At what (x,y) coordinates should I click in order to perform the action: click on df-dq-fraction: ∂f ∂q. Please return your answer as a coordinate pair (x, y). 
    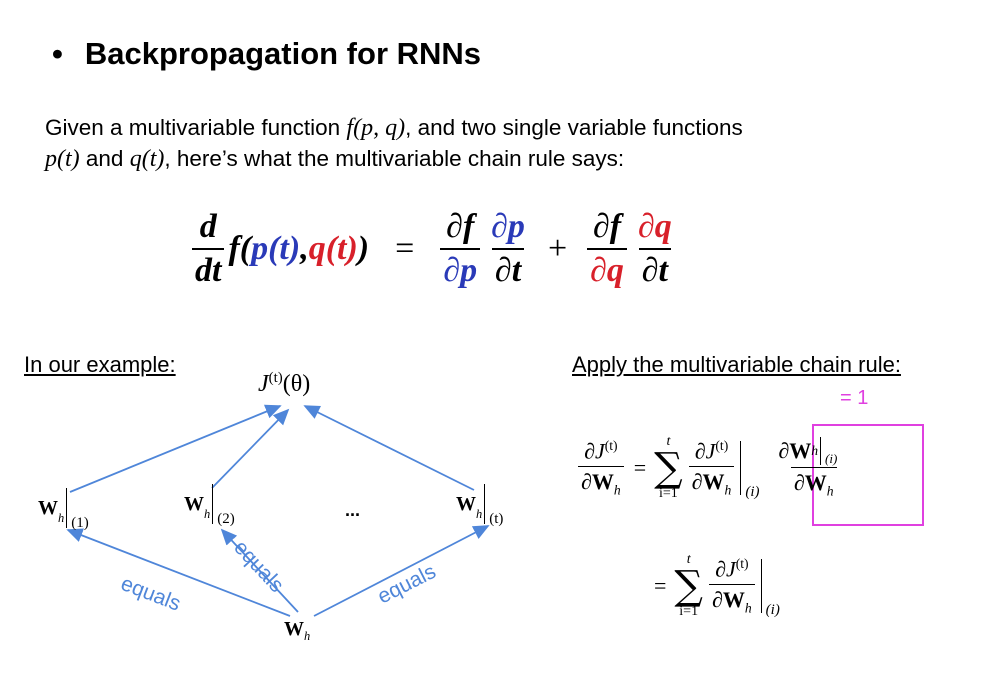
    Looking at the image, I should click on (607, 249).